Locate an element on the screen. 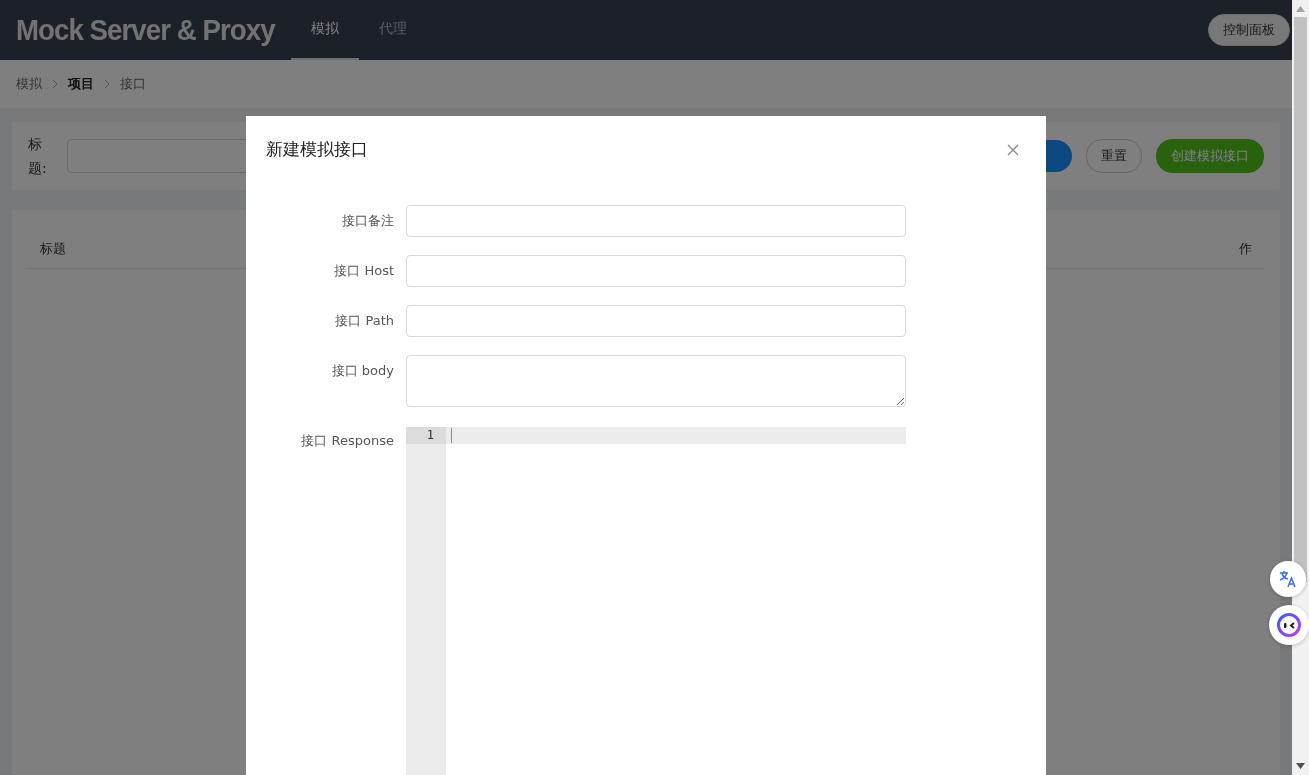 The width and height of the screenshot is (1309, 775). textarea-field is located at coordinates (656, 381).